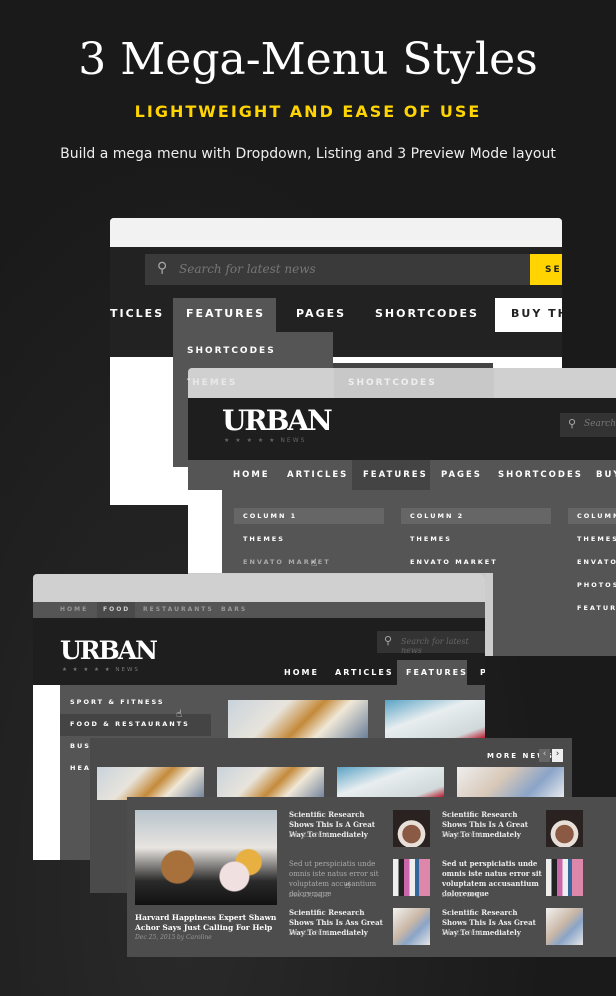 The image size is (616, 996). What do you see at coordinates (74, 609) in the screenshot?
I see `topbar-link: HOME` at bounding box center [74, 609].